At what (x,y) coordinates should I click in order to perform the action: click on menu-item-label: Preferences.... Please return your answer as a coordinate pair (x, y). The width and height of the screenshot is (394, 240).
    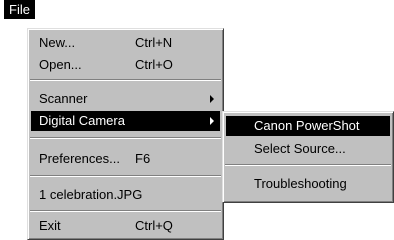
    Looking at the image, I should click on (79, 158).